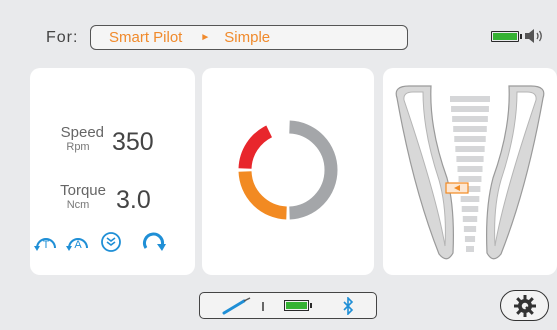 The image size is (557, 330). What do you see at coordinates (62, 37) in the screenshot?
I see `for-label: For:` at bounding box center [62, 37].